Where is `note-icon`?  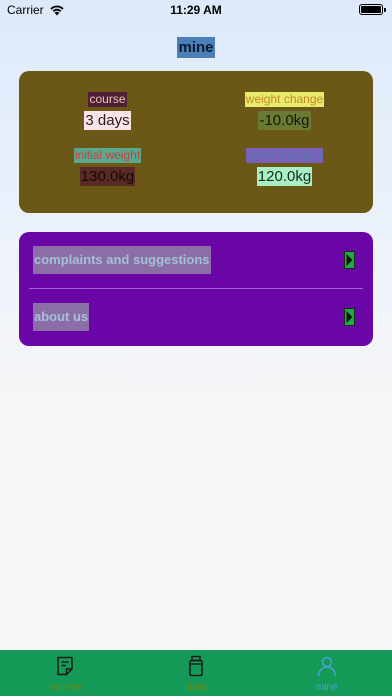 note-icon is located at coordinates (65, 666).